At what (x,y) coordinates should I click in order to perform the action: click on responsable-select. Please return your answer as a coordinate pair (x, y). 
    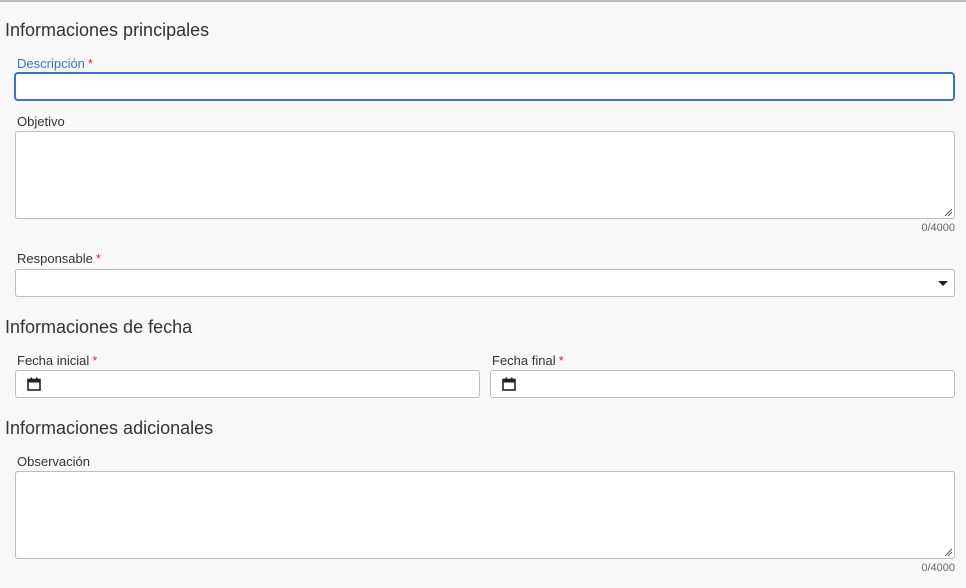
    Looking at the image, I should click on (485, 283).